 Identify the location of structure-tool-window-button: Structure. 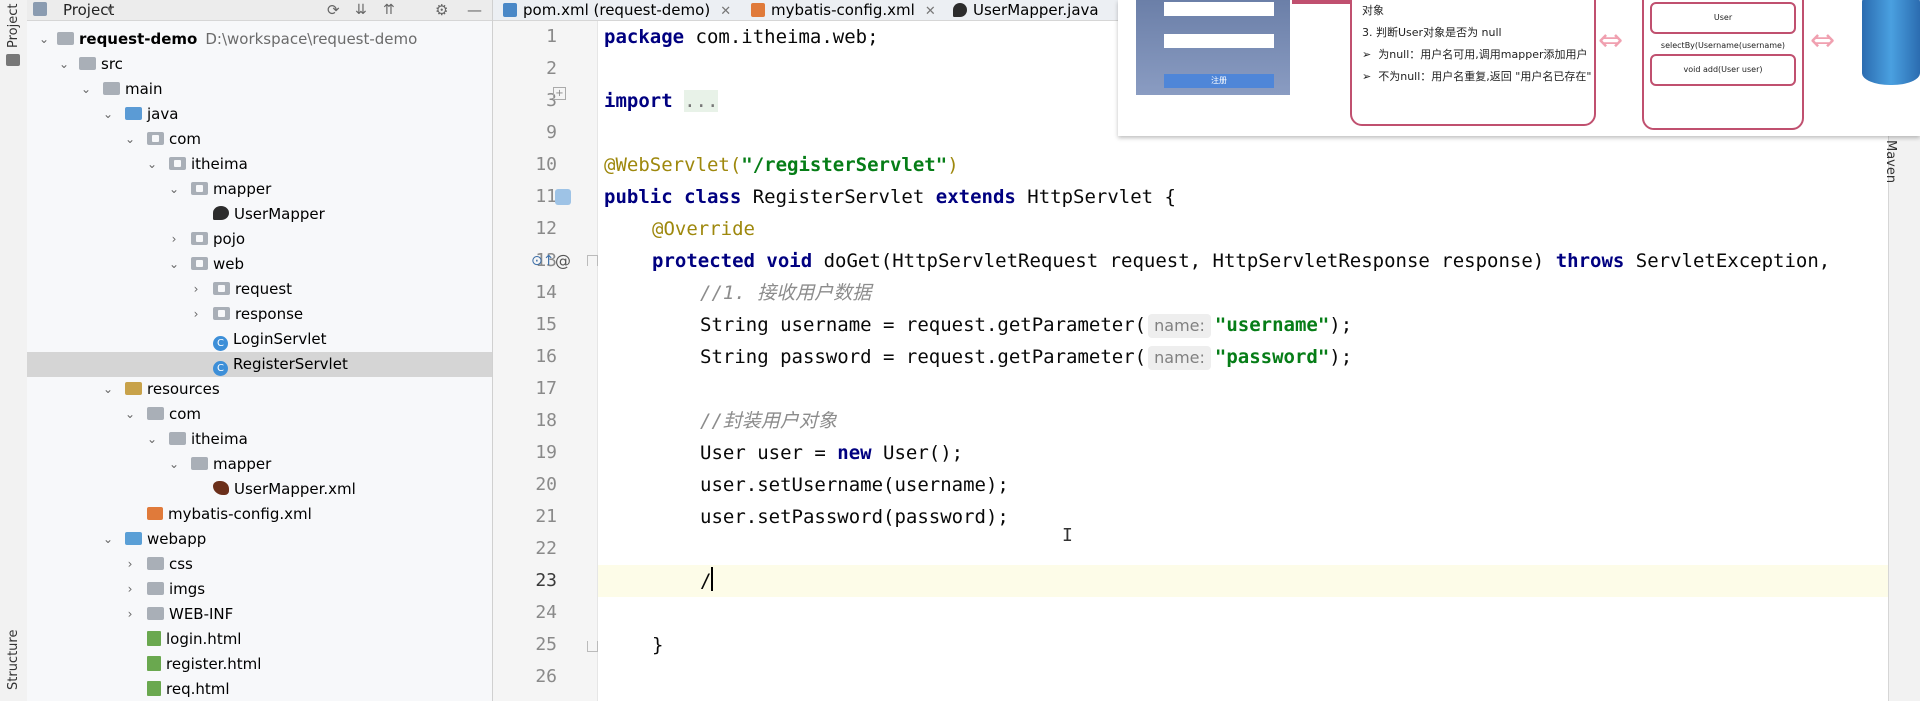
(13, 660).